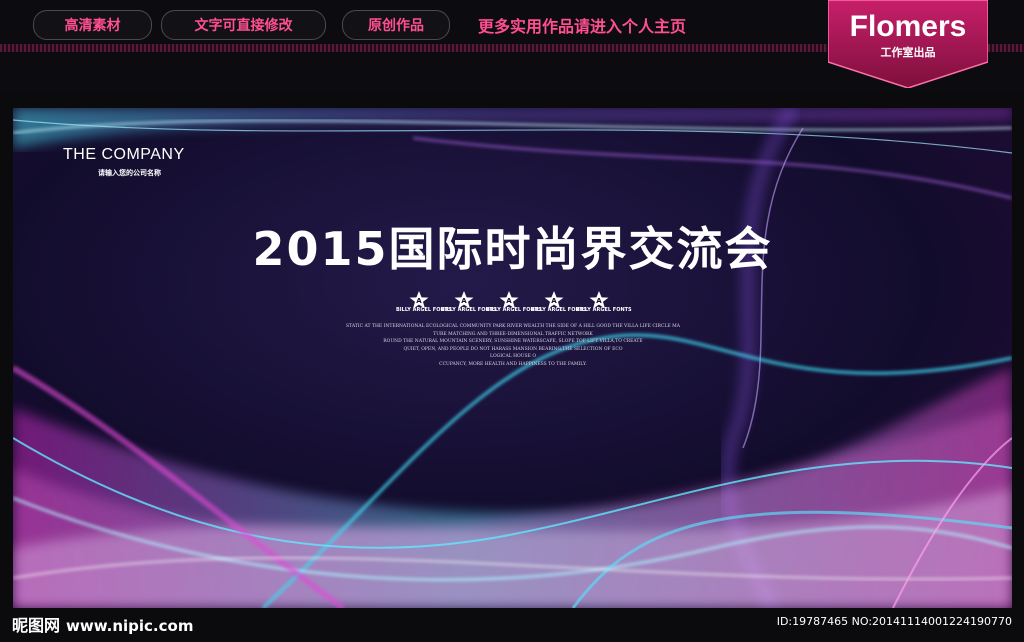  Describe the element at coordinates (36, 625) in the screenshot. I see `site-logo: 昵图网` at that location.